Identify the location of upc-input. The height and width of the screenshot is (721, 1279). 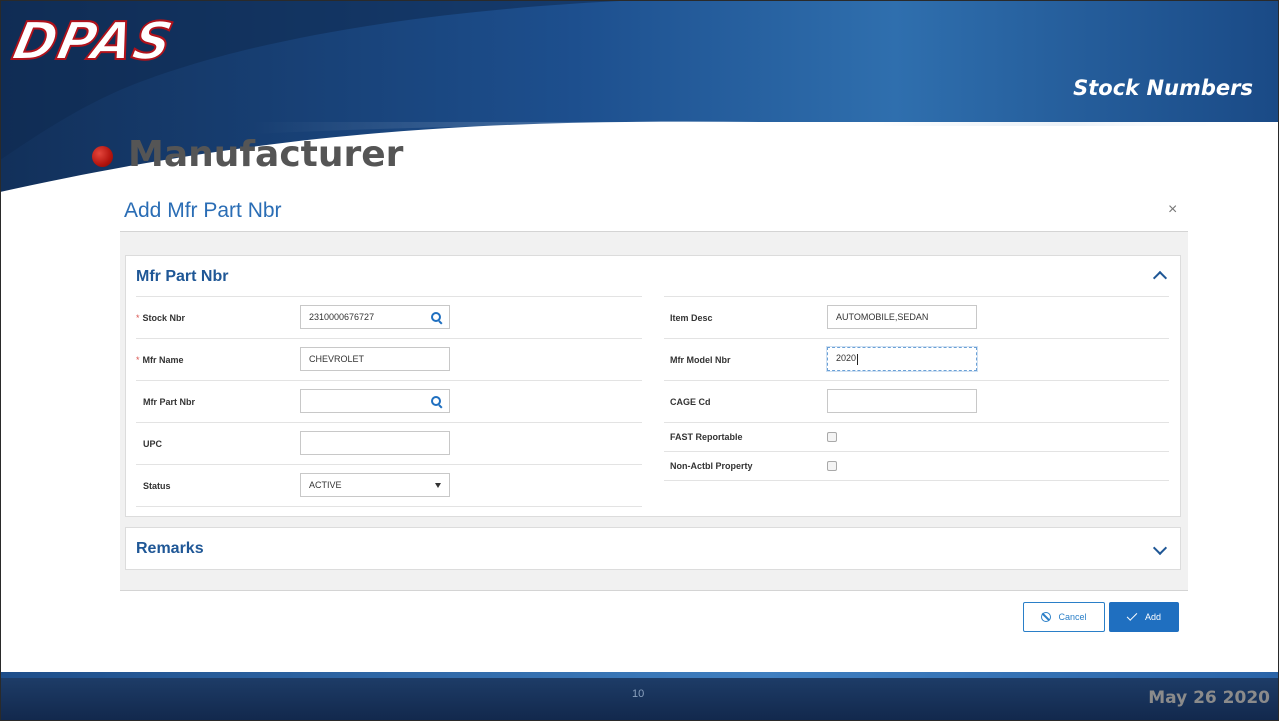
(375, 443).